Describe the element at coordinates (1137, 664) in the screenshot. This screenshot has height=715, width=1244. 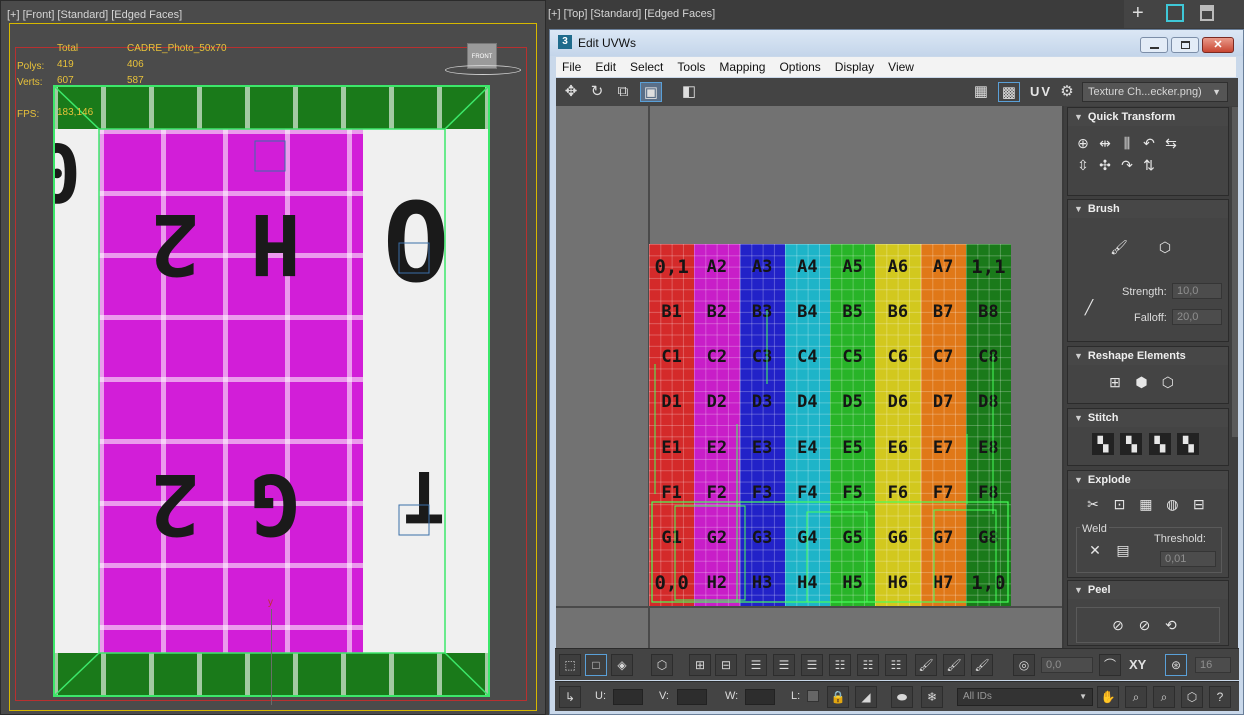
I see `xy-label: XY` at that location.